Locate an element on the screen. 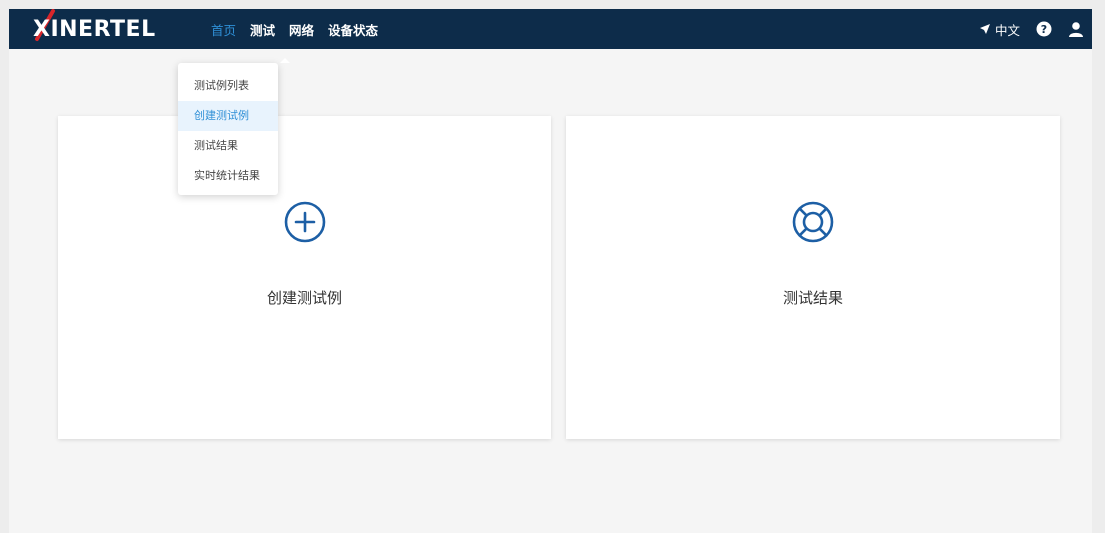 Image resolution: width=1105 pixels, height=533 pixels. test-results-card-label: 测试结果 is located at coordinates (812, 298).